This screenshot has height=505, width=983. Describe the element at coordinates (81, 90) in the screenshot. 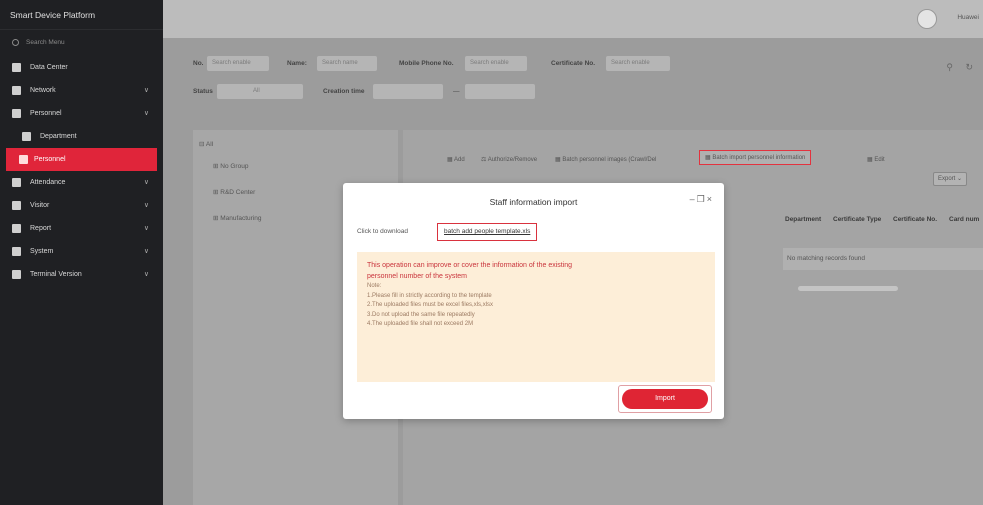

I see `sidebar-item-network: Network ∨` at that location.